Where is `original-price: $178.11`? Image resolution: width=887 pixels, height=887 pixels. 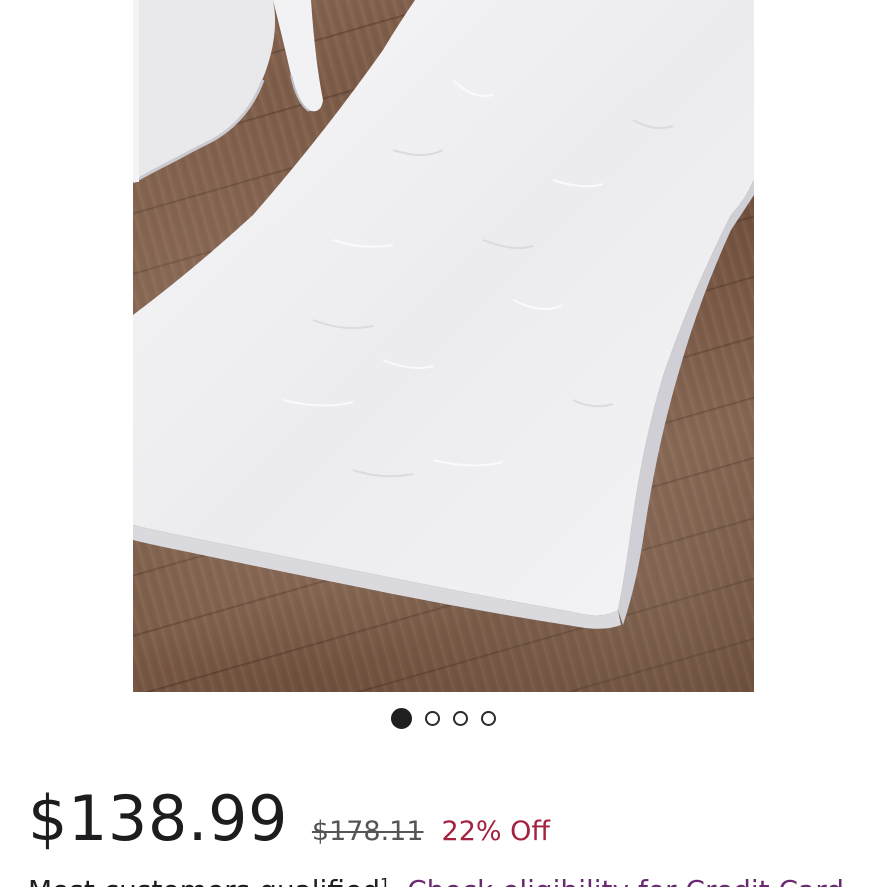
original-price: $178.11 is located at coordinates (367, 831).